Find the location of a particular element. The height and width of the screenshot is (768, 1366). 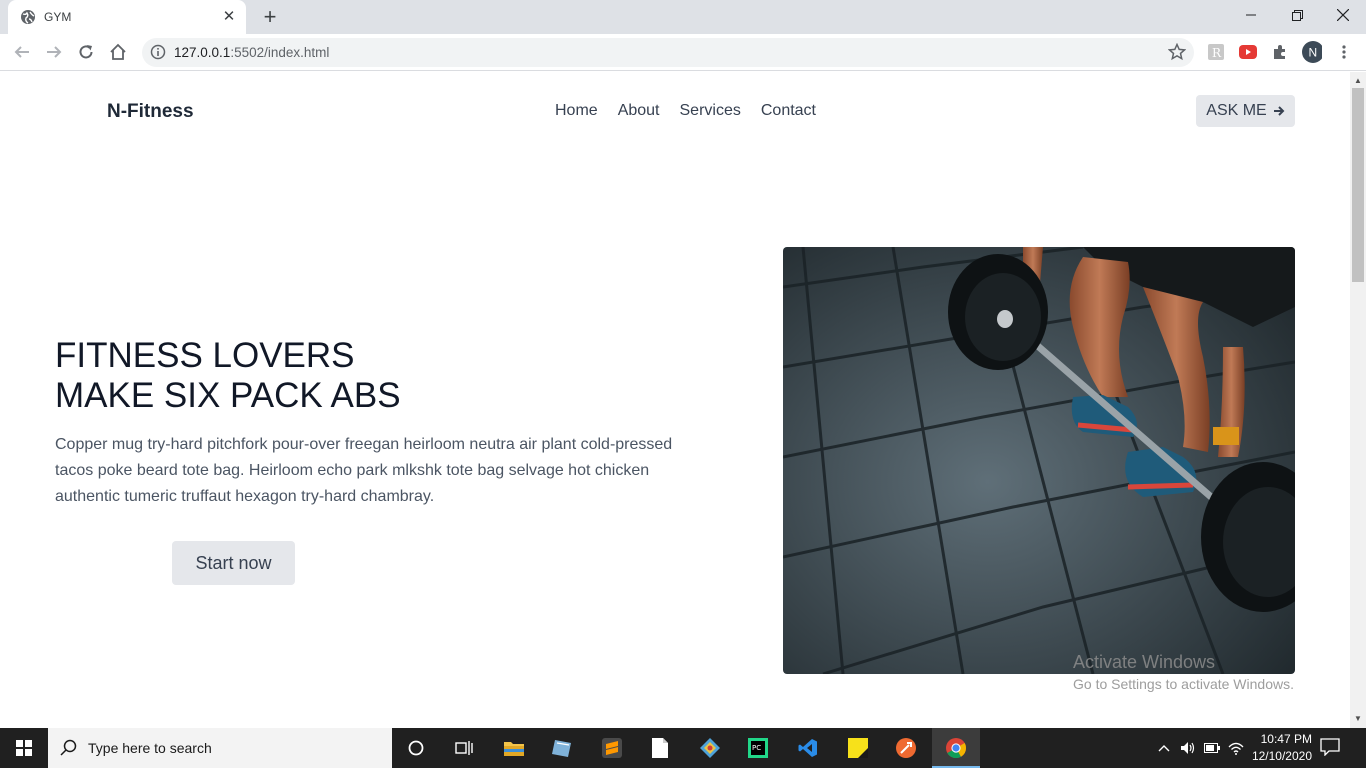

address-bar: 127.0.0.1:5502/index.html is located at coordinates (668, 52).